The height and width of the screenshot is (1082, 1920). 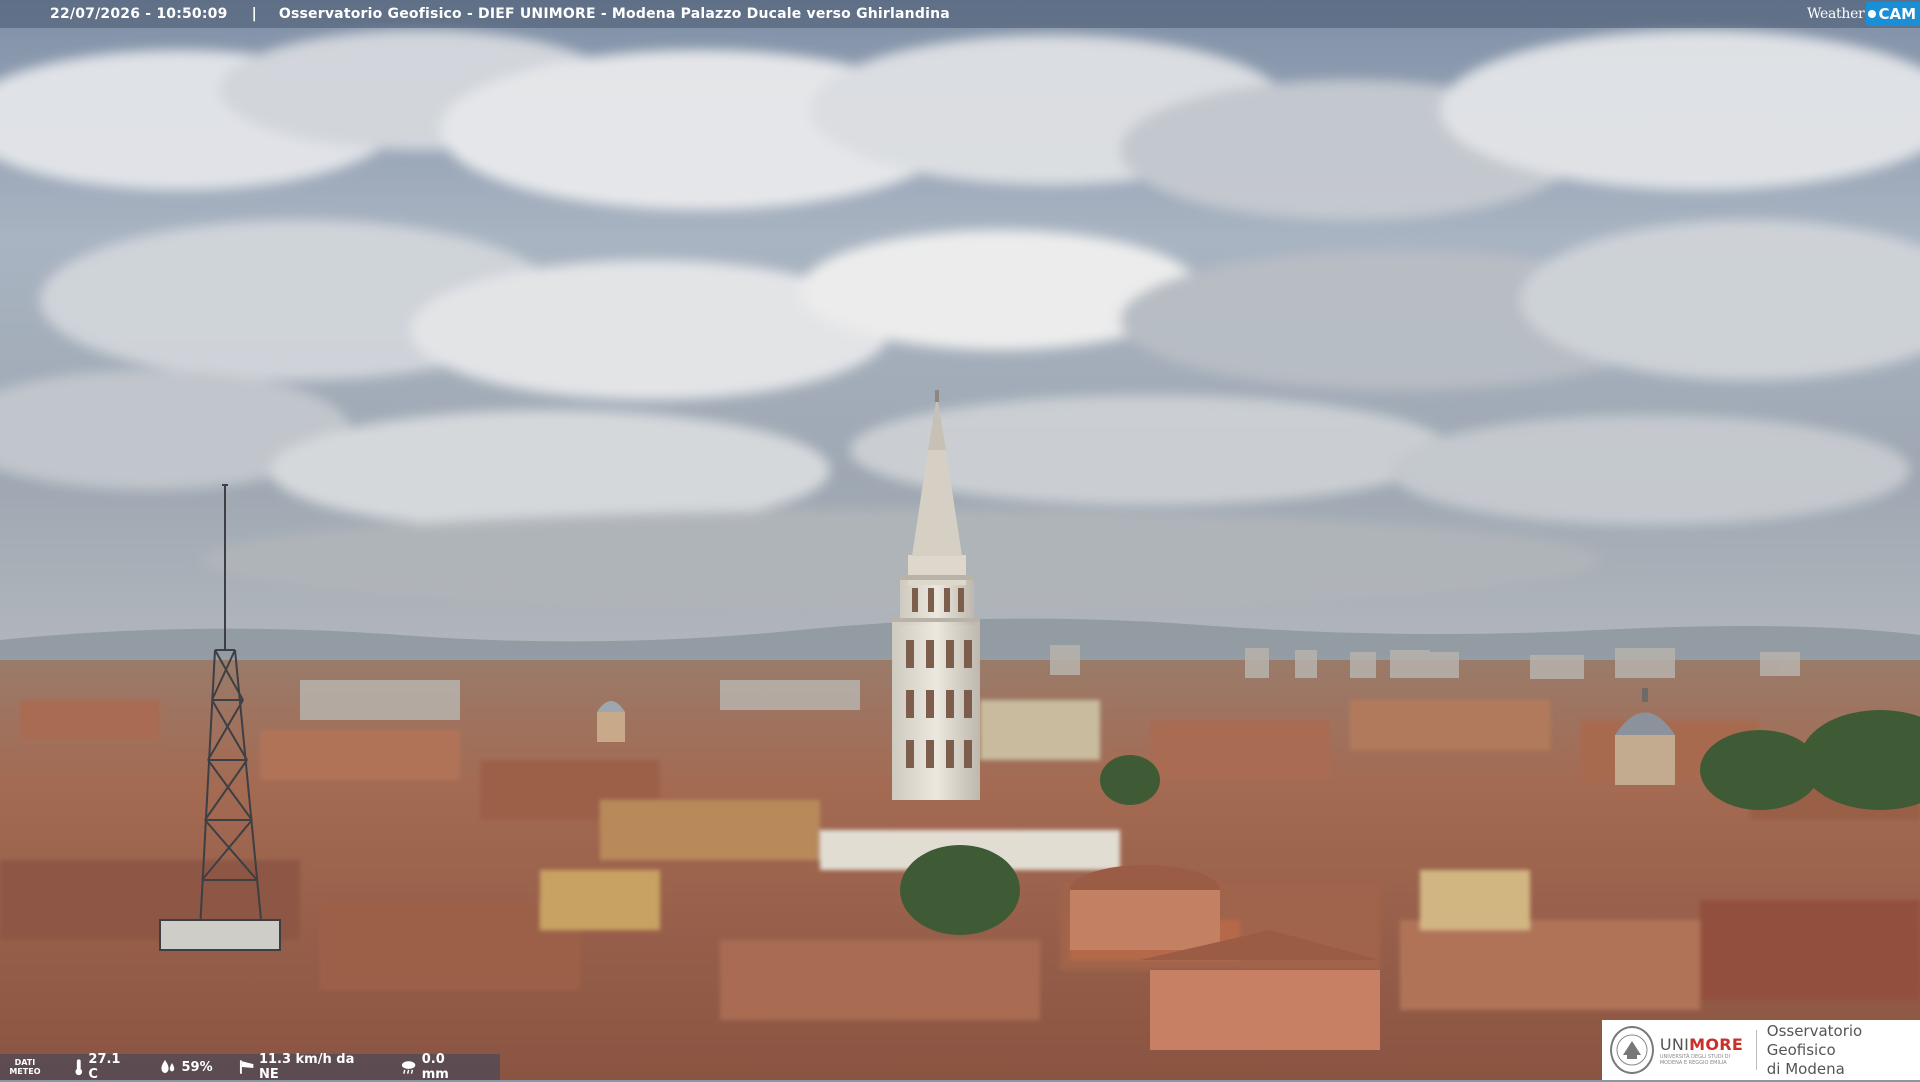 I want to click on humidity-drop-icon, so click(x=167, y=1066).